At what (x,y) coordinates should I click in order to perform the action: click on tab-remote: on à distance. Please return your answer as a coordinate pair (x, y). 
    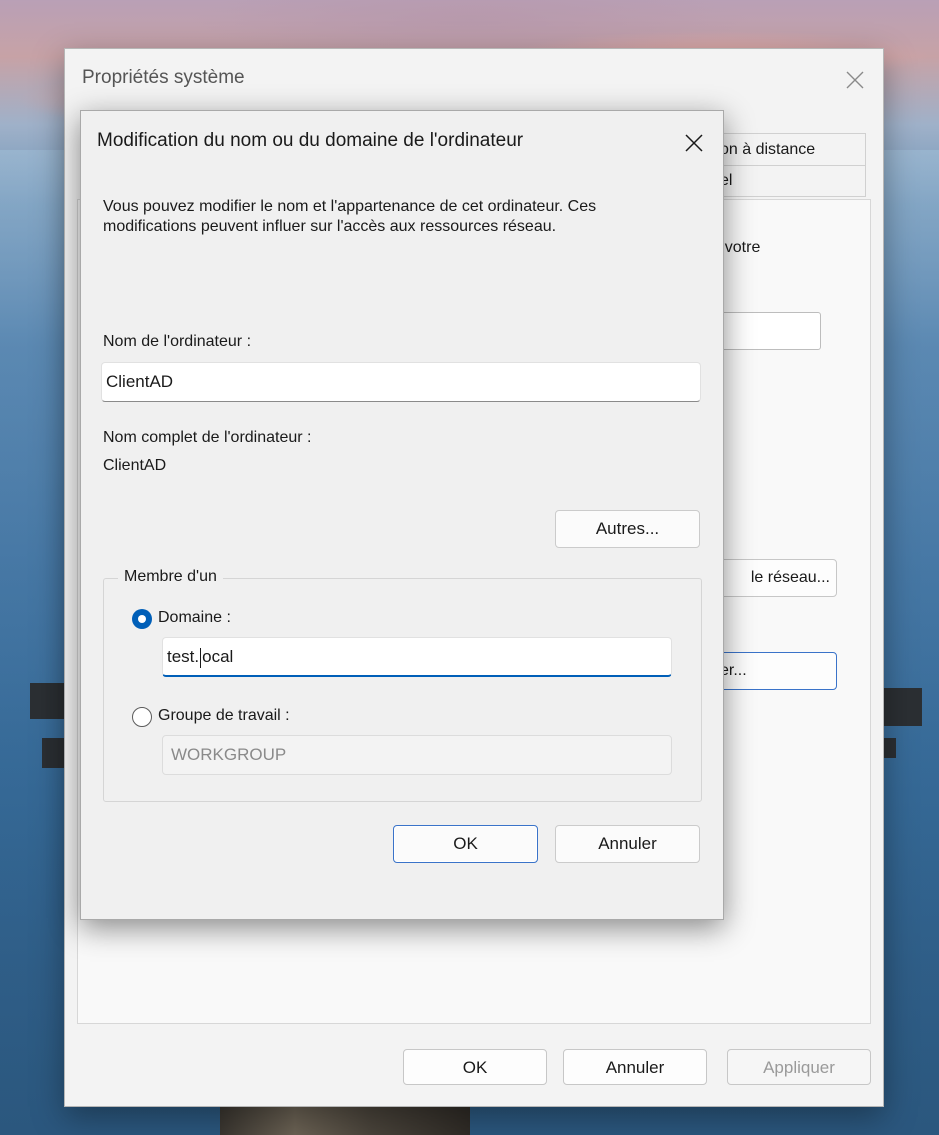
    Looking at the image, I should click on (790, 149).